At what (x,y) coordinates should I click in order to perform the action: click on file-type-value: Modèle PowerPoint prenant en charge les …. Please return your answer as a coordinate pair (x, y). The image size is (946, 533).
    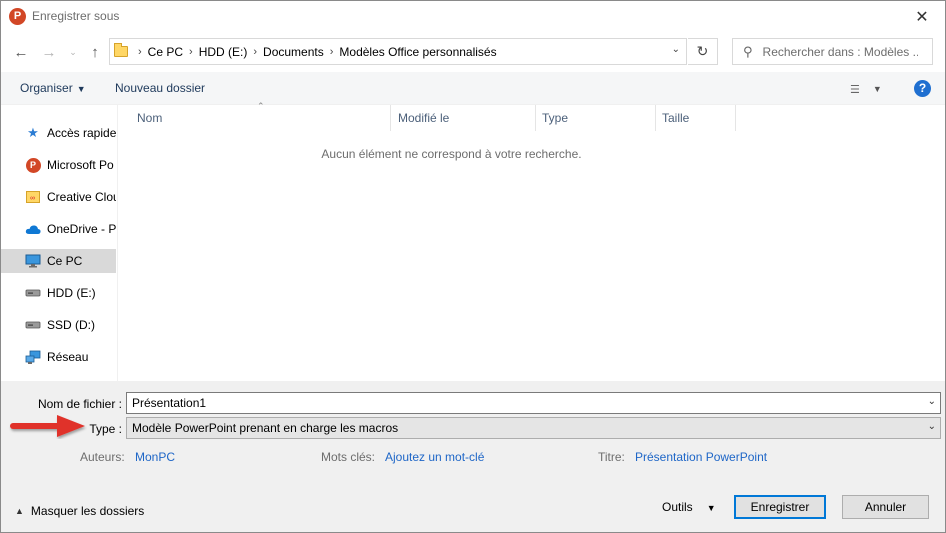
    Looking at the image, I should click on (265, 428).